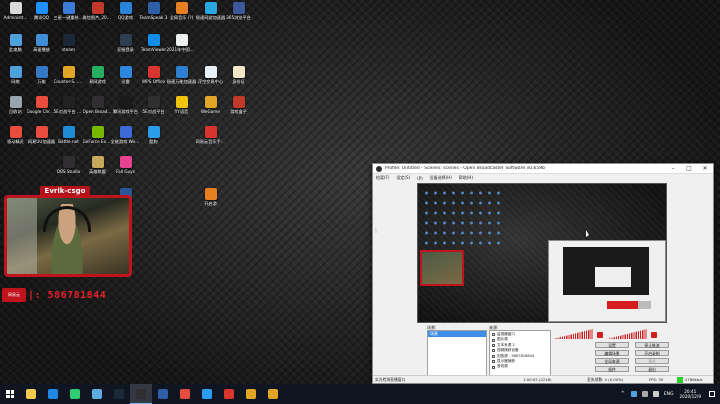 The width and height of the screenshot is (720, 404). Describe the element at coordinates (68, 43) in the screenshot. I see `desktop-icon: steam` at that location.